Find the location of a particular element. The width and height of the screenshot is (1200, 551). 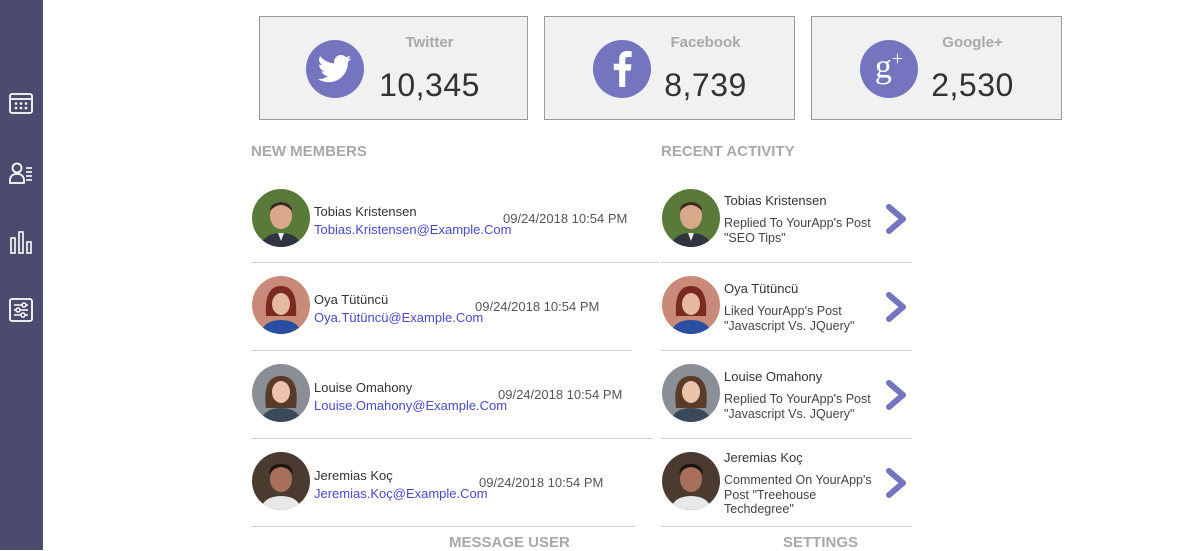

recent-activity-title: RECENT ACTIVITY is located at coordinates (728, 151).